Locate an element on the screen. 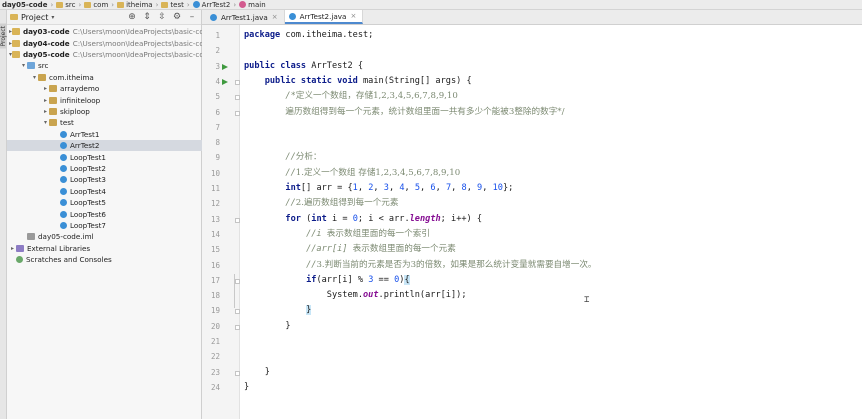 This screenshot has width=862, height=419. tree-item-label: LoopTest3 is located at coordinates (88, 180).